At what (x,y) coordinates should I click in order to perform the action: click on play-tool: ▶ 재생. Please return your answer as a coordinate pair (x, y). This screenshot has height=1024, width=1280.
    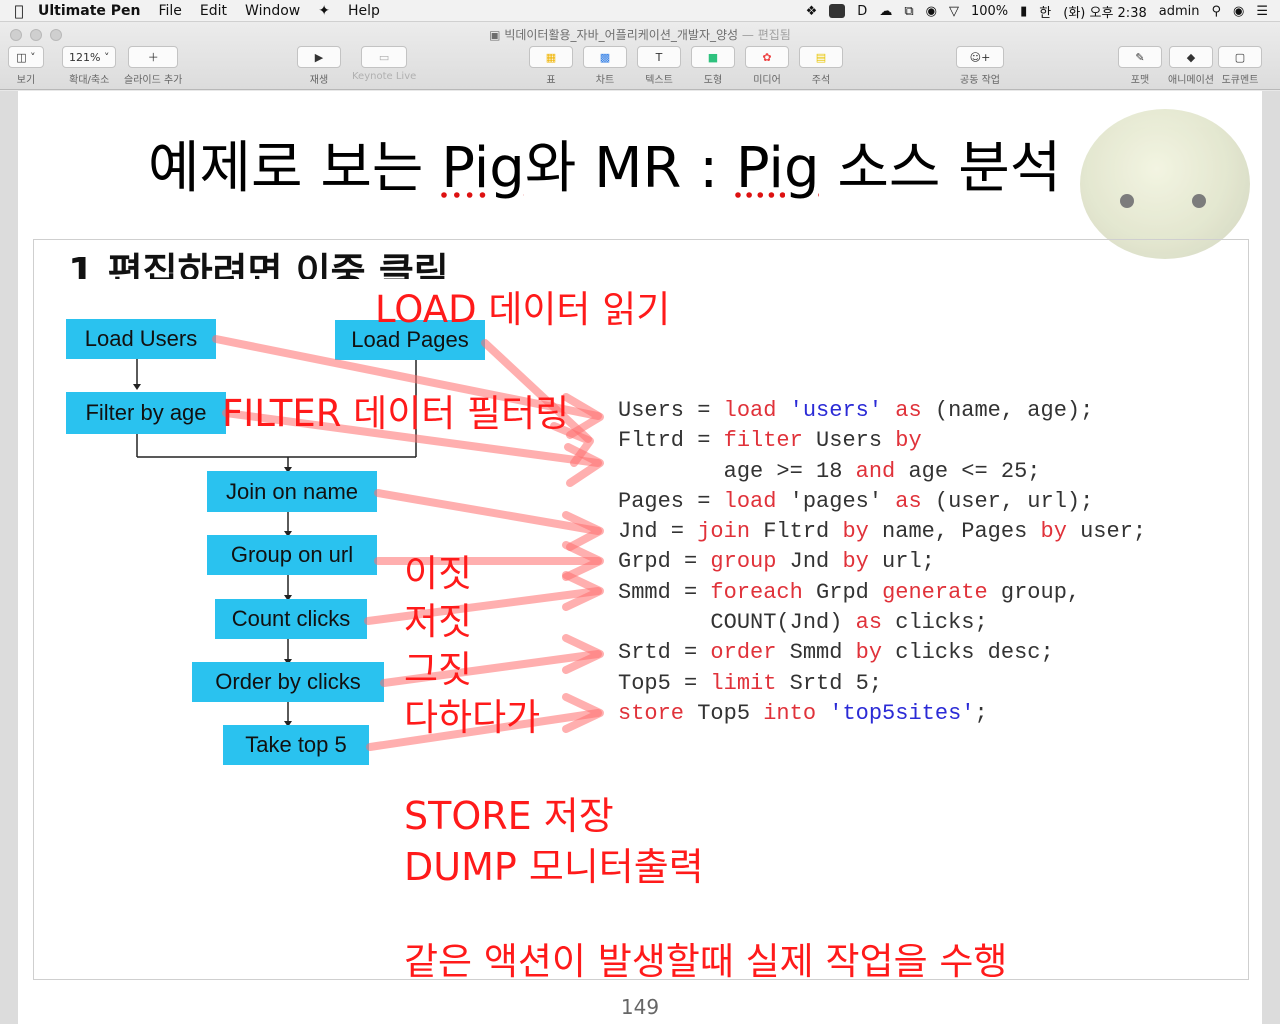
    Looking at the image, I should click on (319, 66).